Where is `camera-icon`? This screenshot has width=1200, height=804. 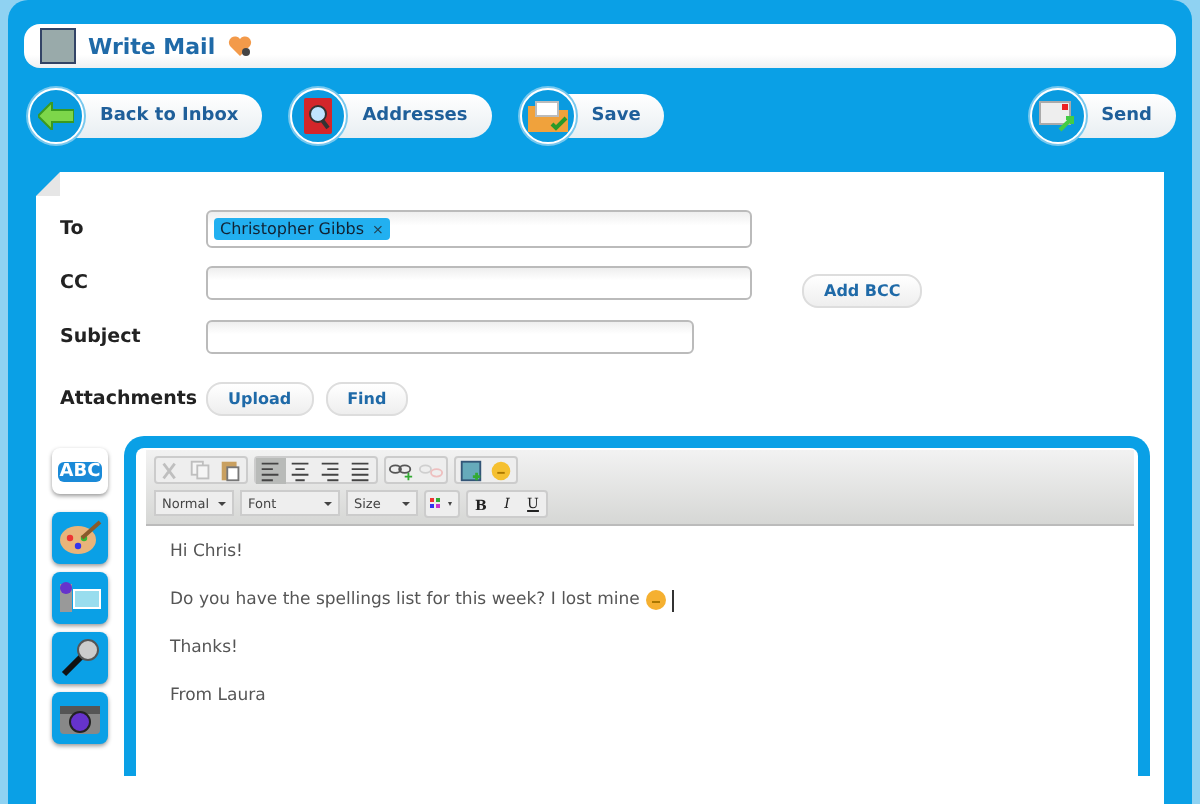
camera-icon is located at coordinates (80, 718).